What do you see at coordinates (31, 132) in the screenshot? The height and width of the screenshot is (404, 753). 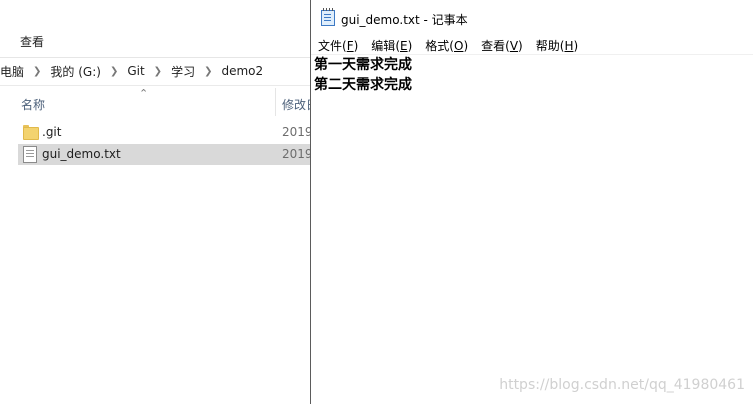 I see `folder-icon` at bounding box center [31, 132].